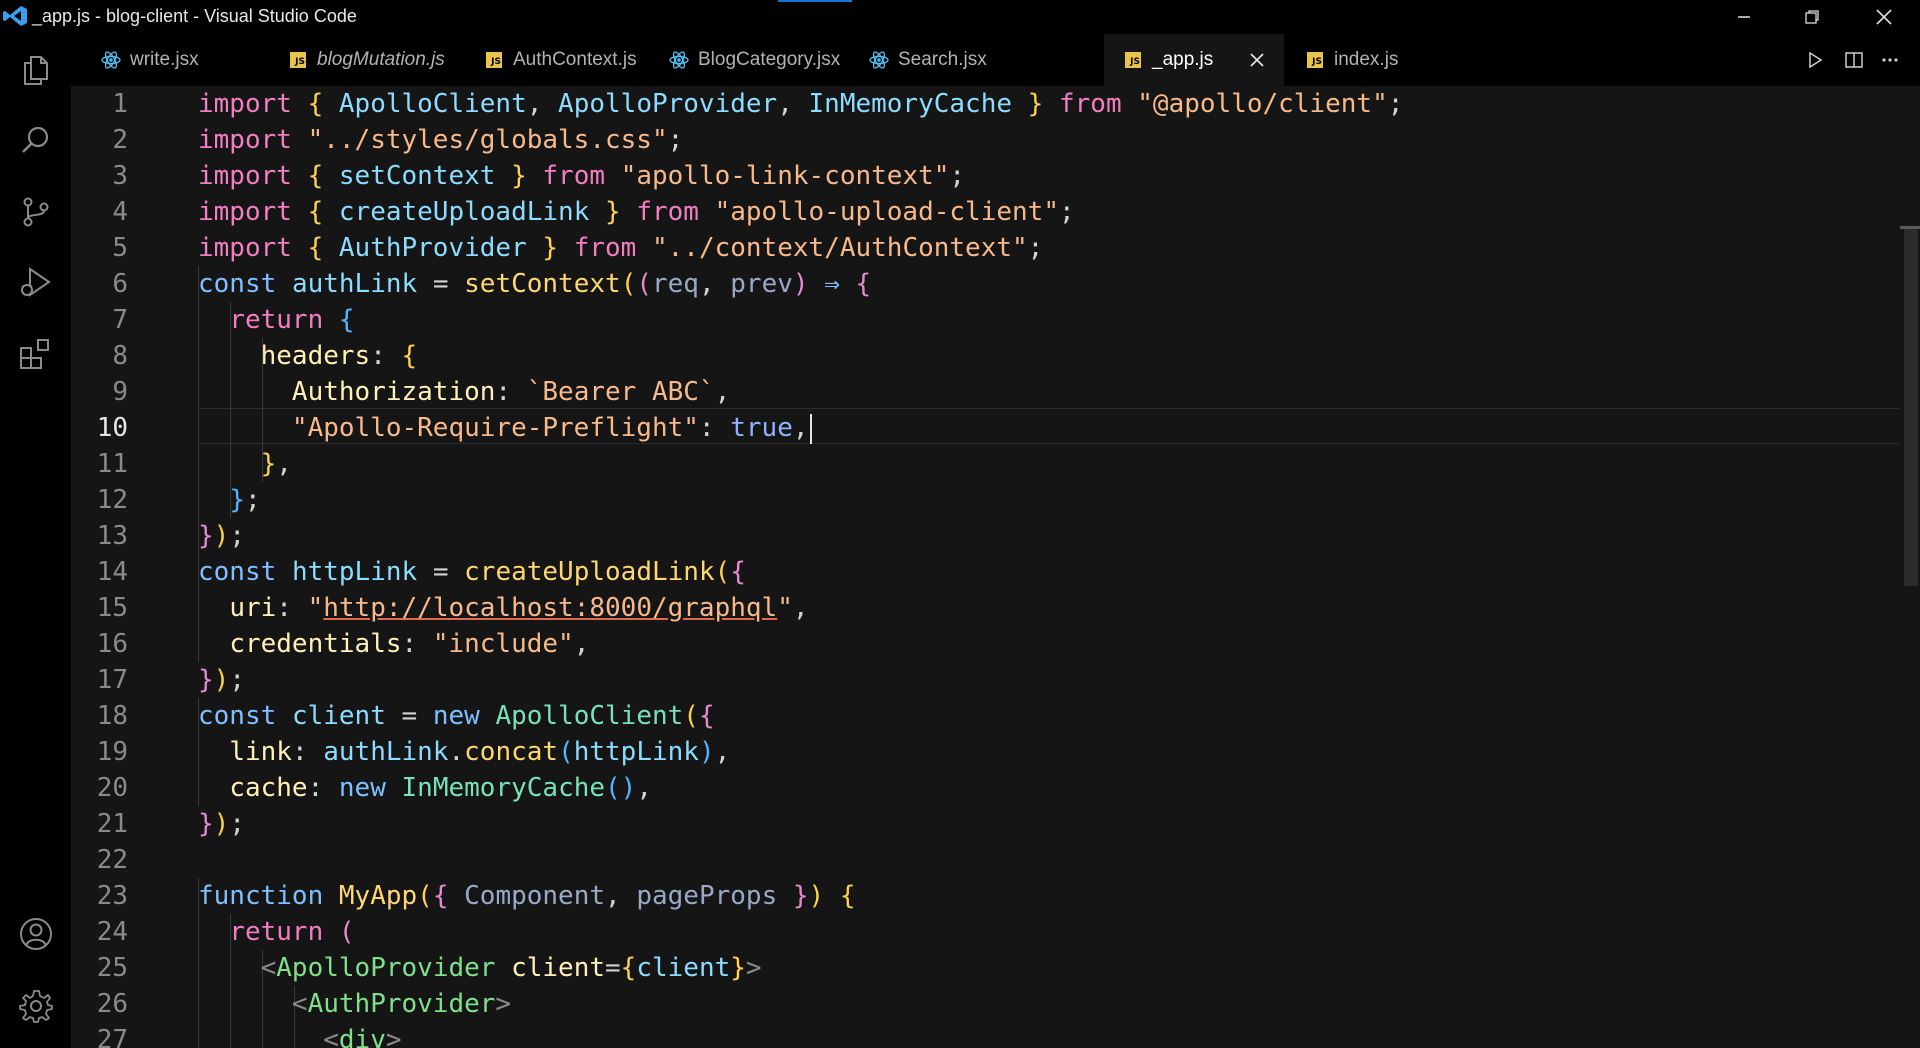 This screenshot has height=1048, width=1920. Describe the element at coordinates (362, 1036) in the screenshot. I see `code-token: div` at that location.